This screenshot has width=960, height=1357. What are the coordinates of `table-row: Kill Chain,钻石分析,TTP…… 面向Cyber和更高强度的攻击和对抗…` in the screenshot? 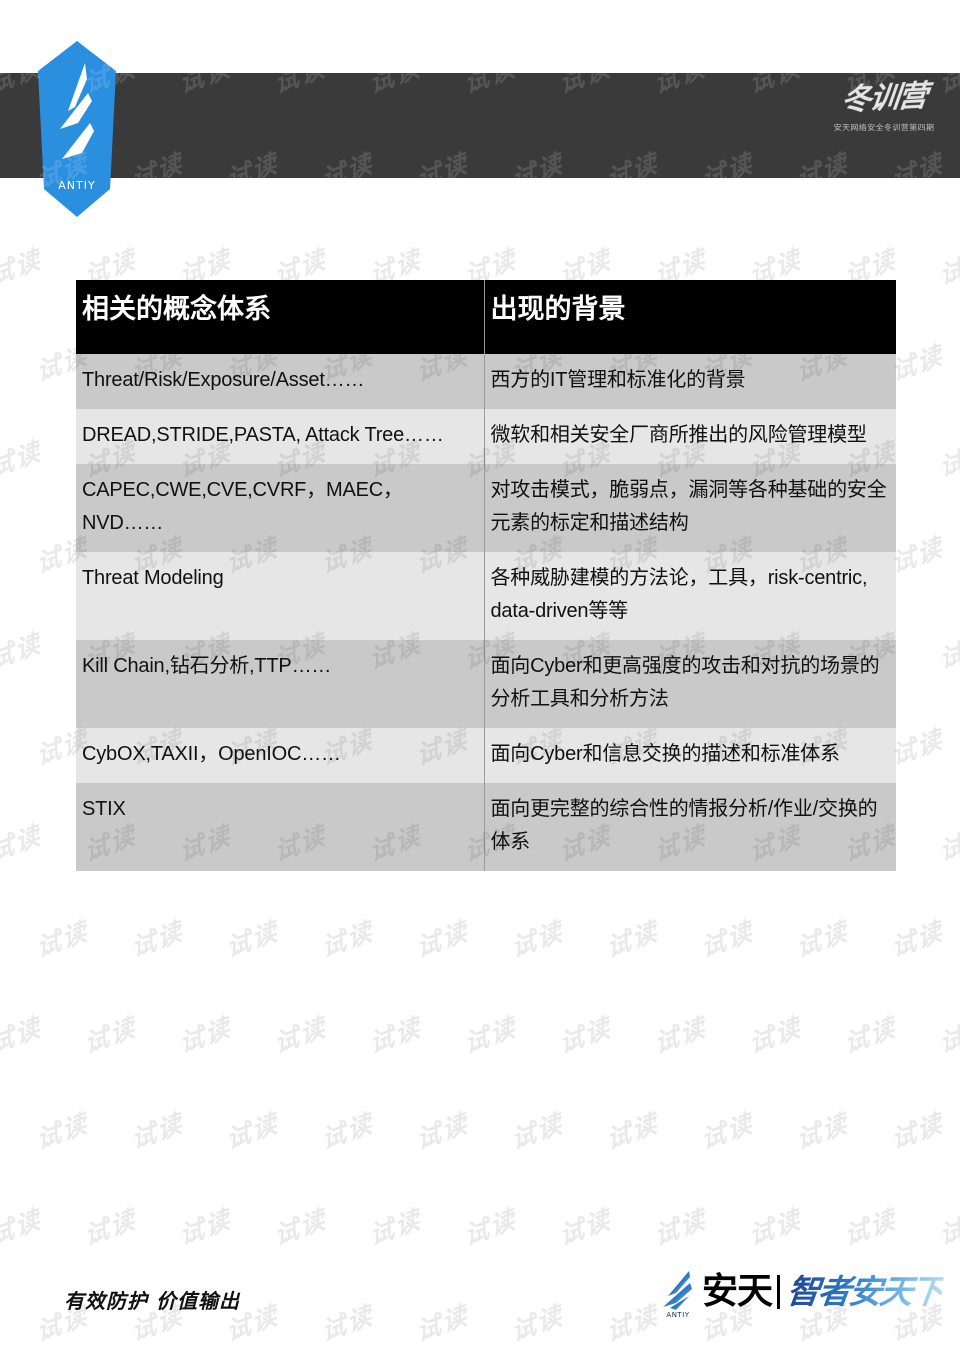 It's located at (486, 684).